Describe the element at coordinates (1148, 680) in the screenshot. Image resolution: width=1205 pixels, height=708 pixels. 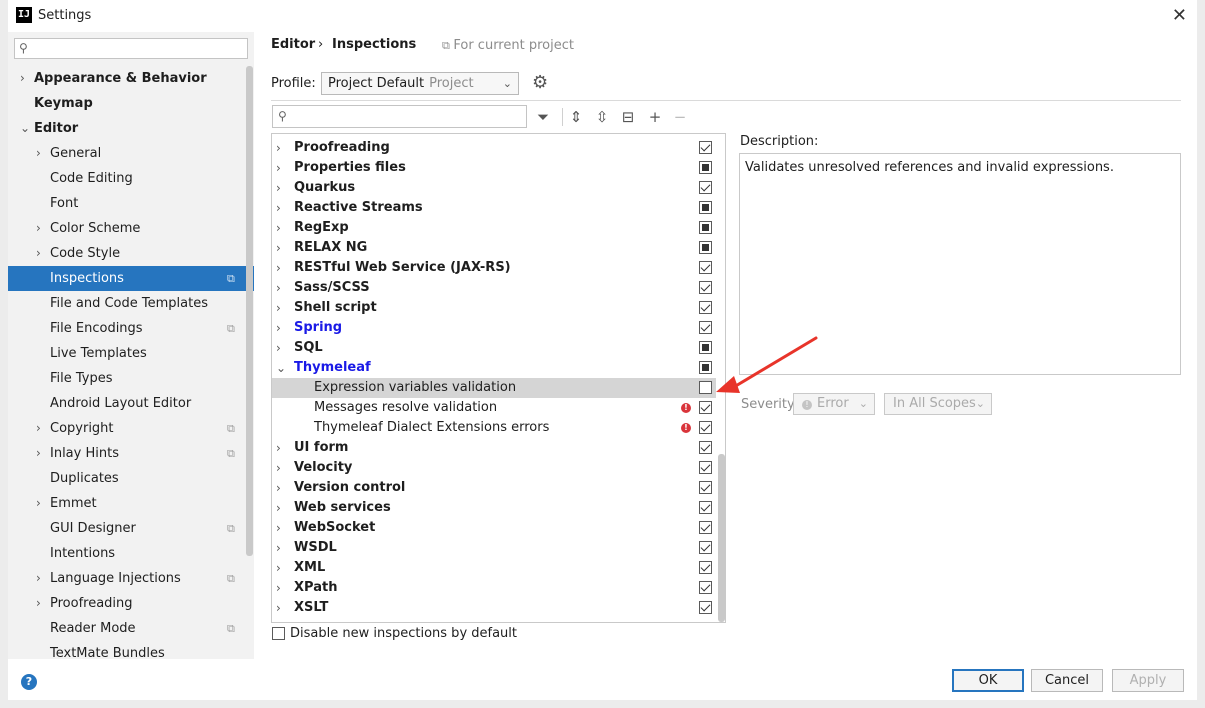
I see `apply-button: Apply` at that location.